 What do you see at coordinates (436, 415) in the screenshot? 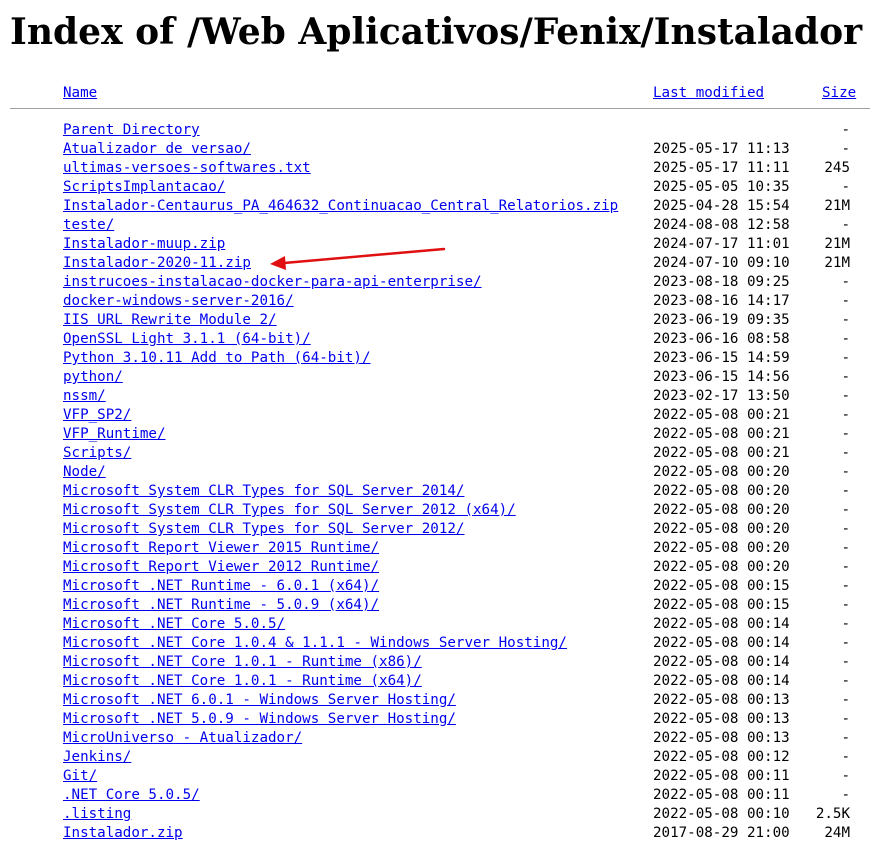
I see `table-row: VFP_SP2/2022-05-08 00:21 -` at bounding box center [436, 415].